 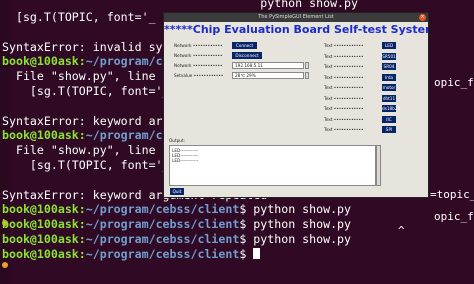 What do you see at coordinates (246, 253) in the screenshot?
I see `prompt-command: $` at bounding box center [246, 253].